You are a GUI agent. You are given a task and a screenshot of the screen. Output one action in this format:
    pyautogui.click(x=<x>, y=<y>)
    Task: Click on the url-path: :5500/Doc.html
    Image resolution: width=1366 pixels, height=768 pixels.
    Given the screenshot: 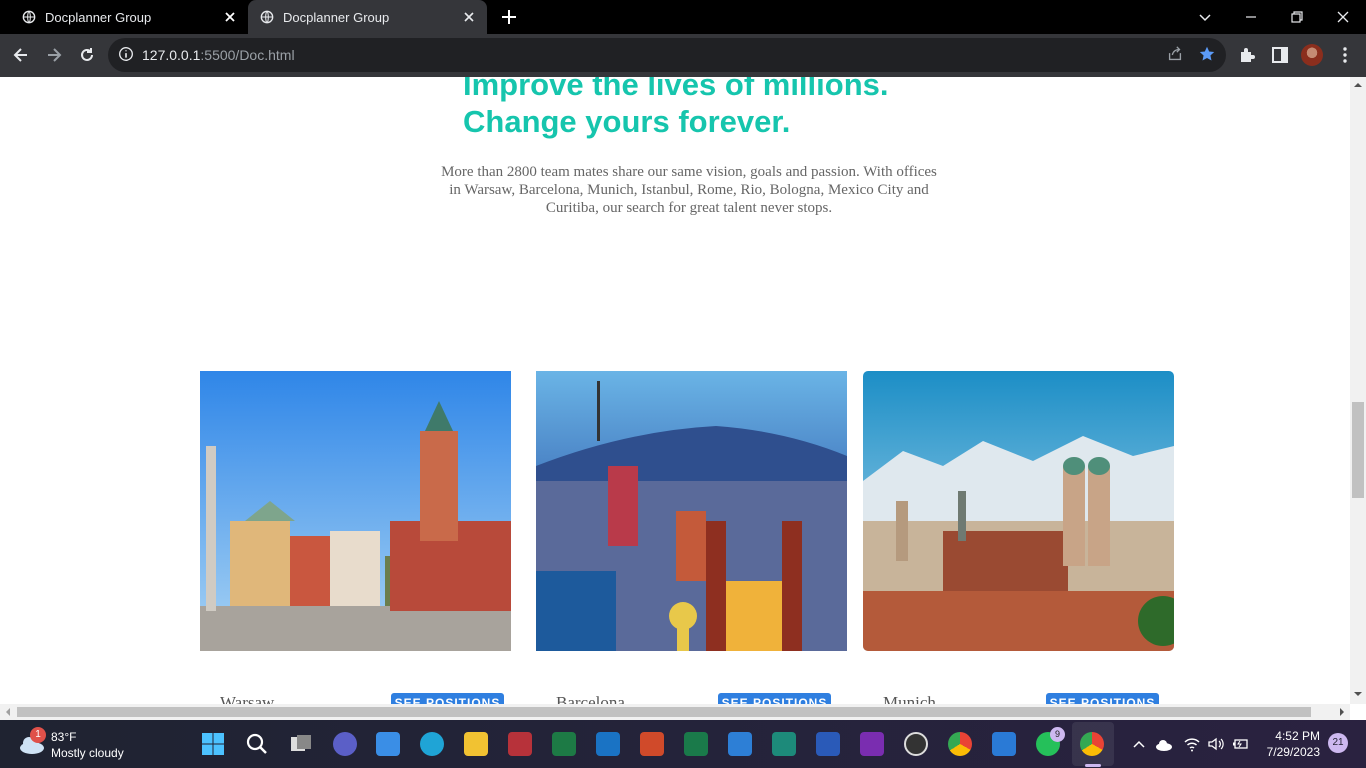 What is the action you would take?
    pyautogui.click(x=247, y=55)
    